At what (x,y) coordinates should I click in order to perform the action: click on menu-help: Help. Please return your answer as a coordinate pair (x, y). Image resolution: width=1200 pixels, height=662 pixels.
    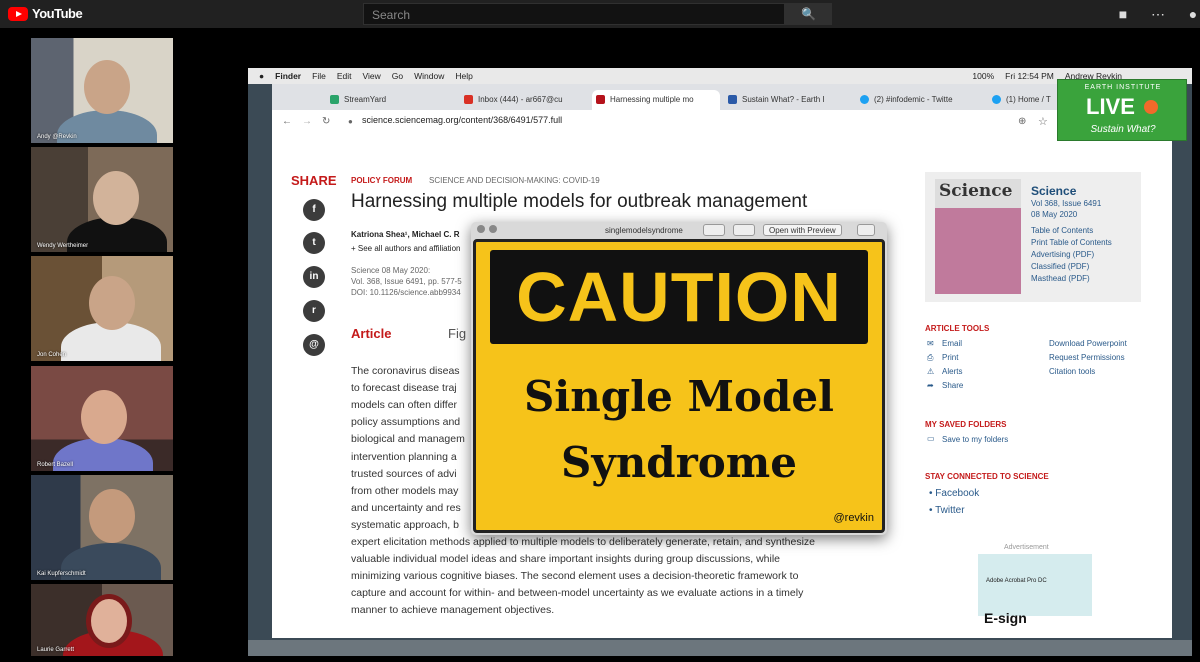
    Looking at the image, I should click on (463, 76).